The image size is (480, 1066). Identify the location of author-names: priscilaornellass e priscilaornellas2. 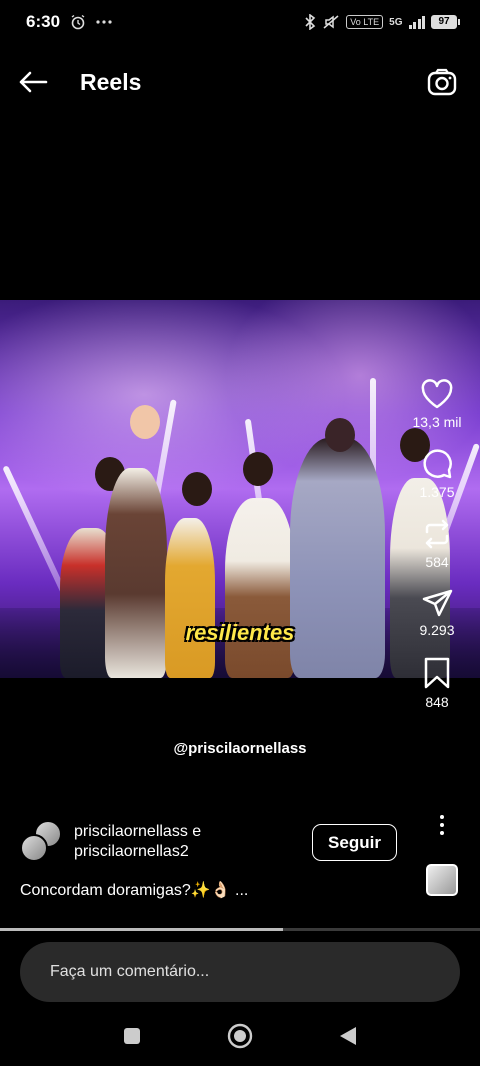
(137, 842).